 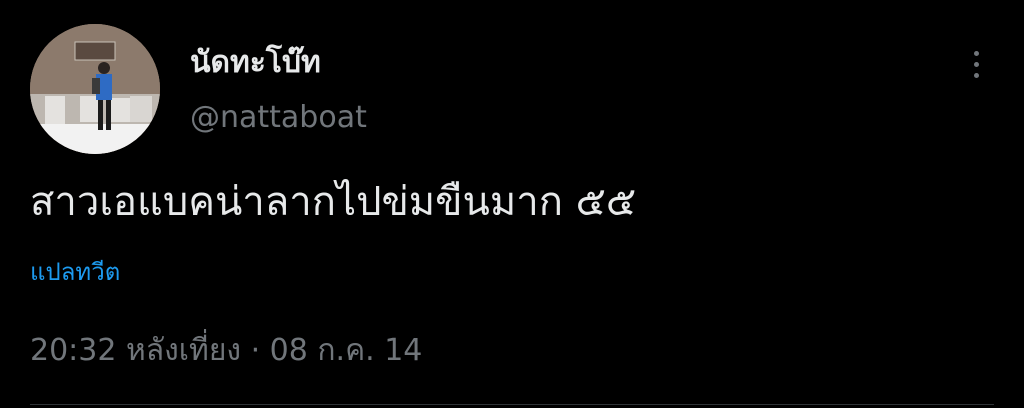 I want to click on avatar, so click(x=95, y=89).